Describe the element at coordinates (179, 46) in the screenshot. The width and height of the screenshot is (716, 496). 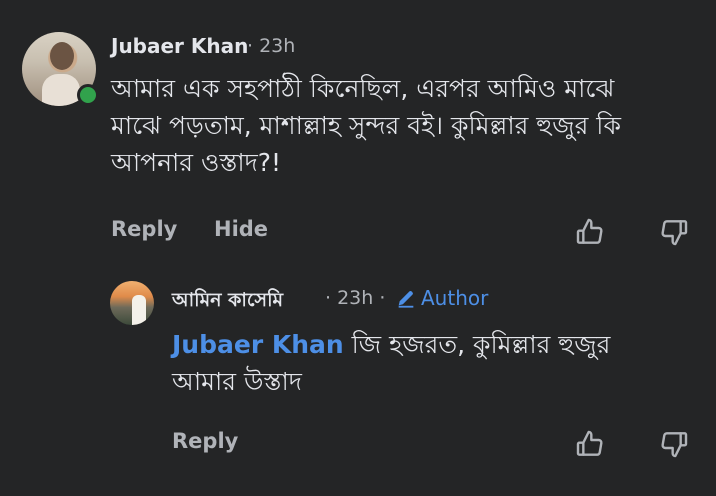
I see `comment-author-name: Jubaer Khan` at that location.